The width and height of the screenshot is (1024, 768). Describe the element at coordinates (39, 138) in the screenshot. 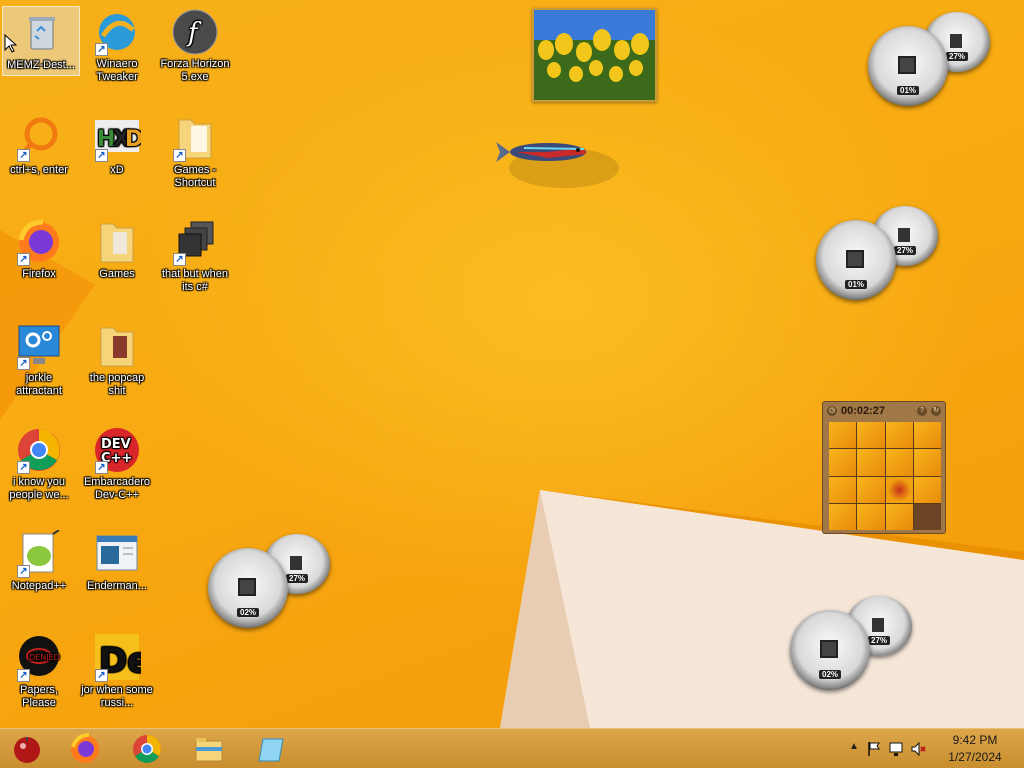

I see `search-ring-icon: ↗` at that location.